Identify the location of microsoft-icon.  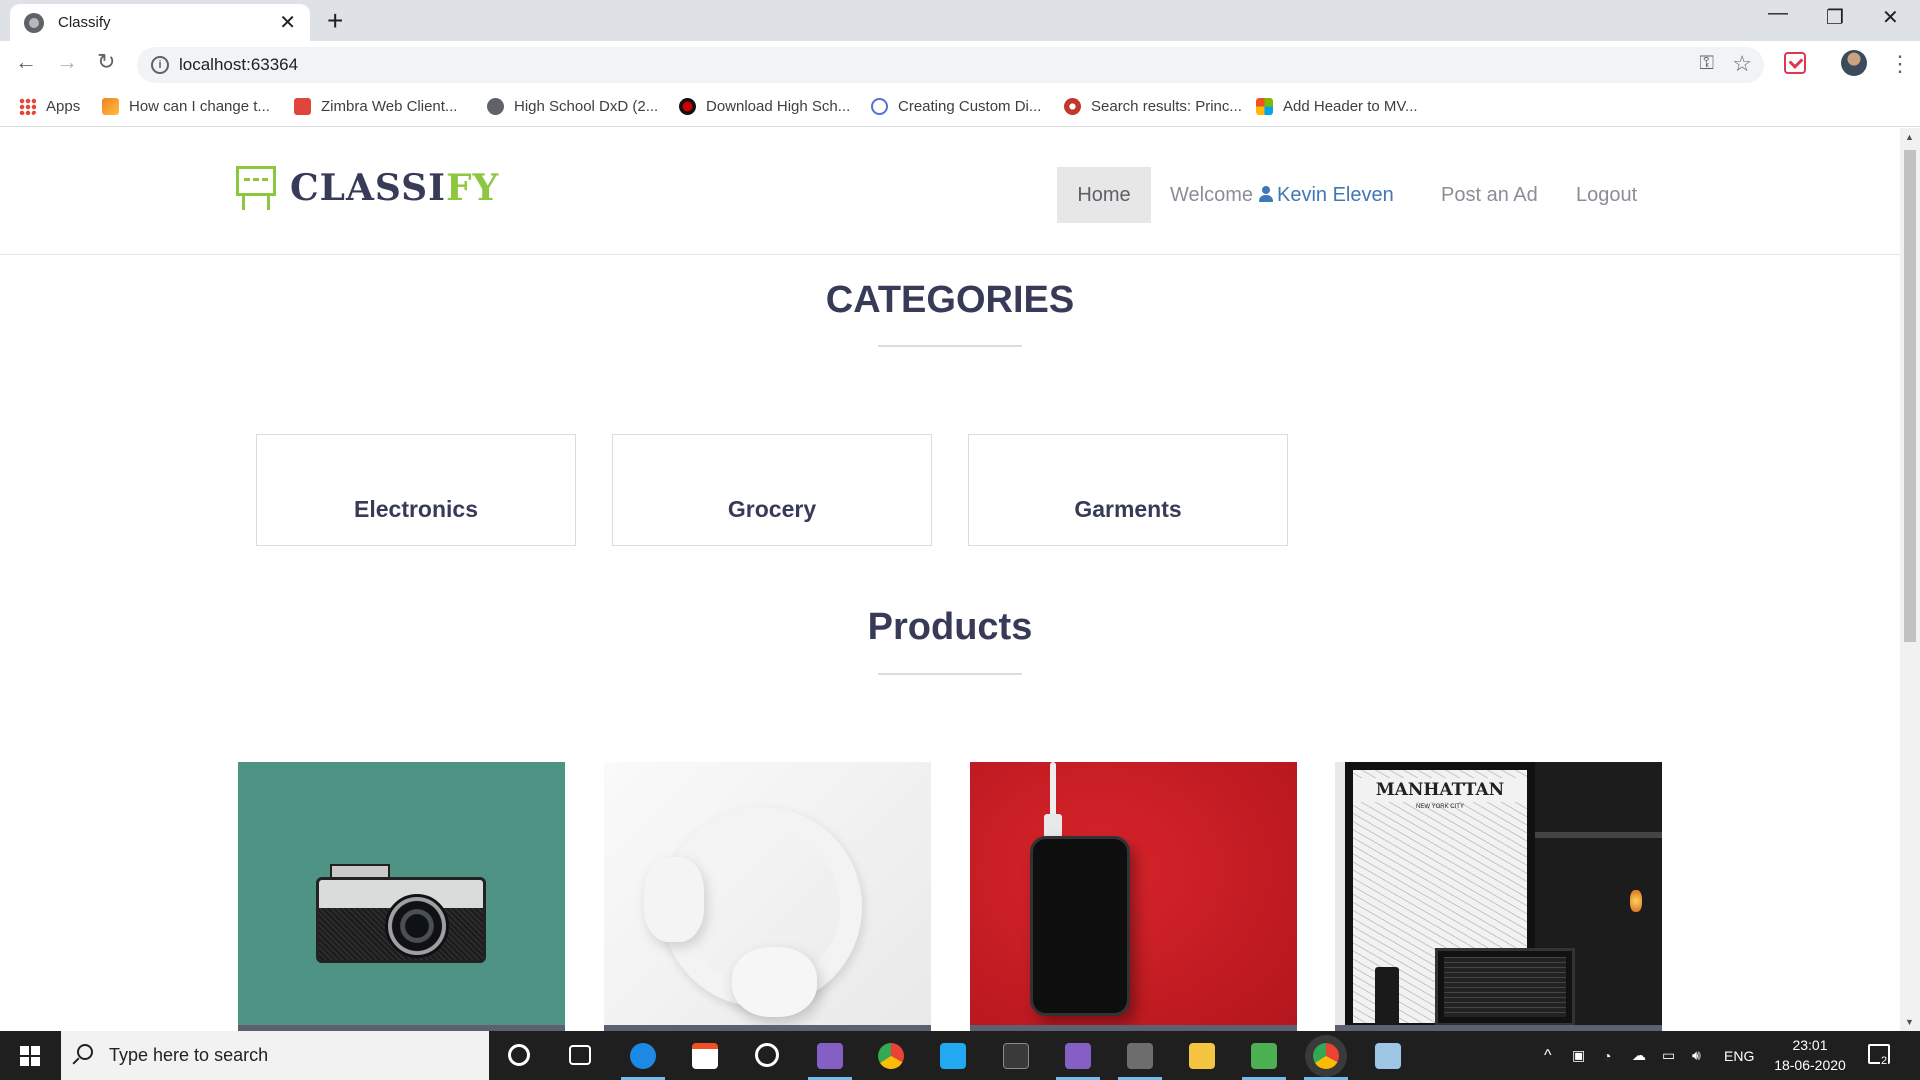
(1264, 106).